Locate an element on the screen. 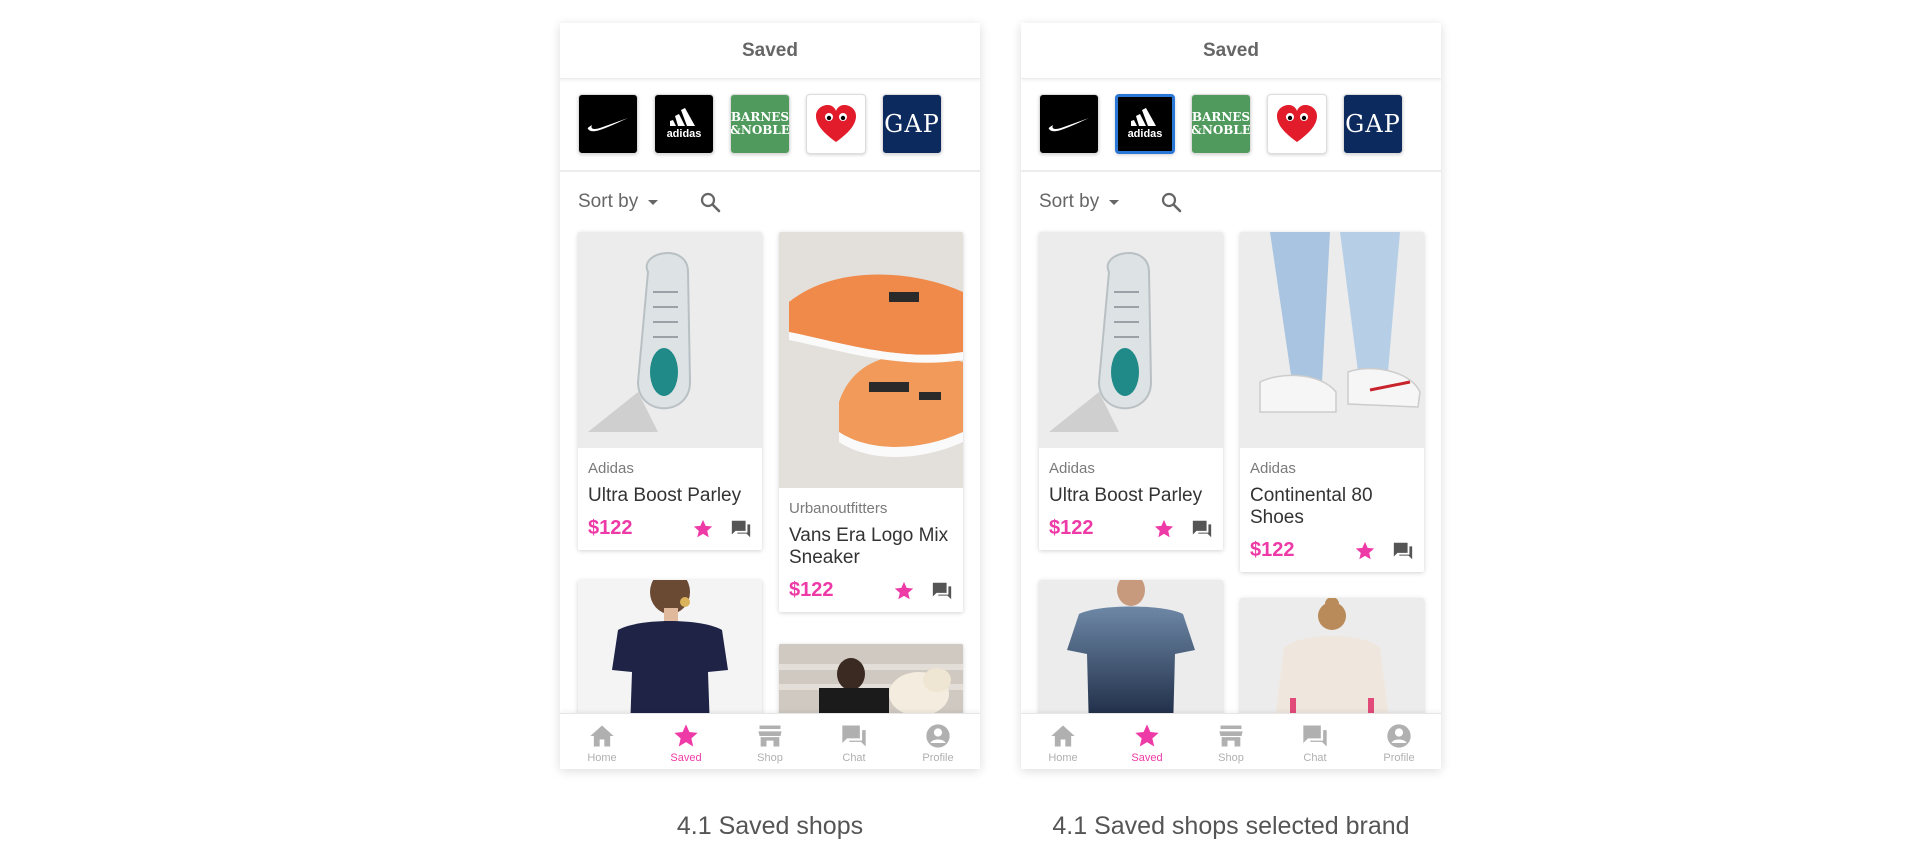 Image resolution: width=1920 pixels, height=864 pixels. brand-adidas-logo-selected: adidas is located at coordinates (1145, 124).